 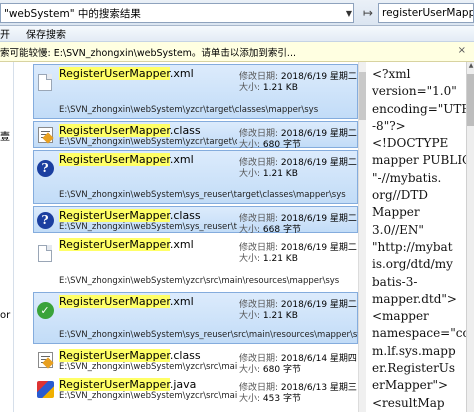 I want to click on size-value: 668 字节, so click(x=281, y=230).